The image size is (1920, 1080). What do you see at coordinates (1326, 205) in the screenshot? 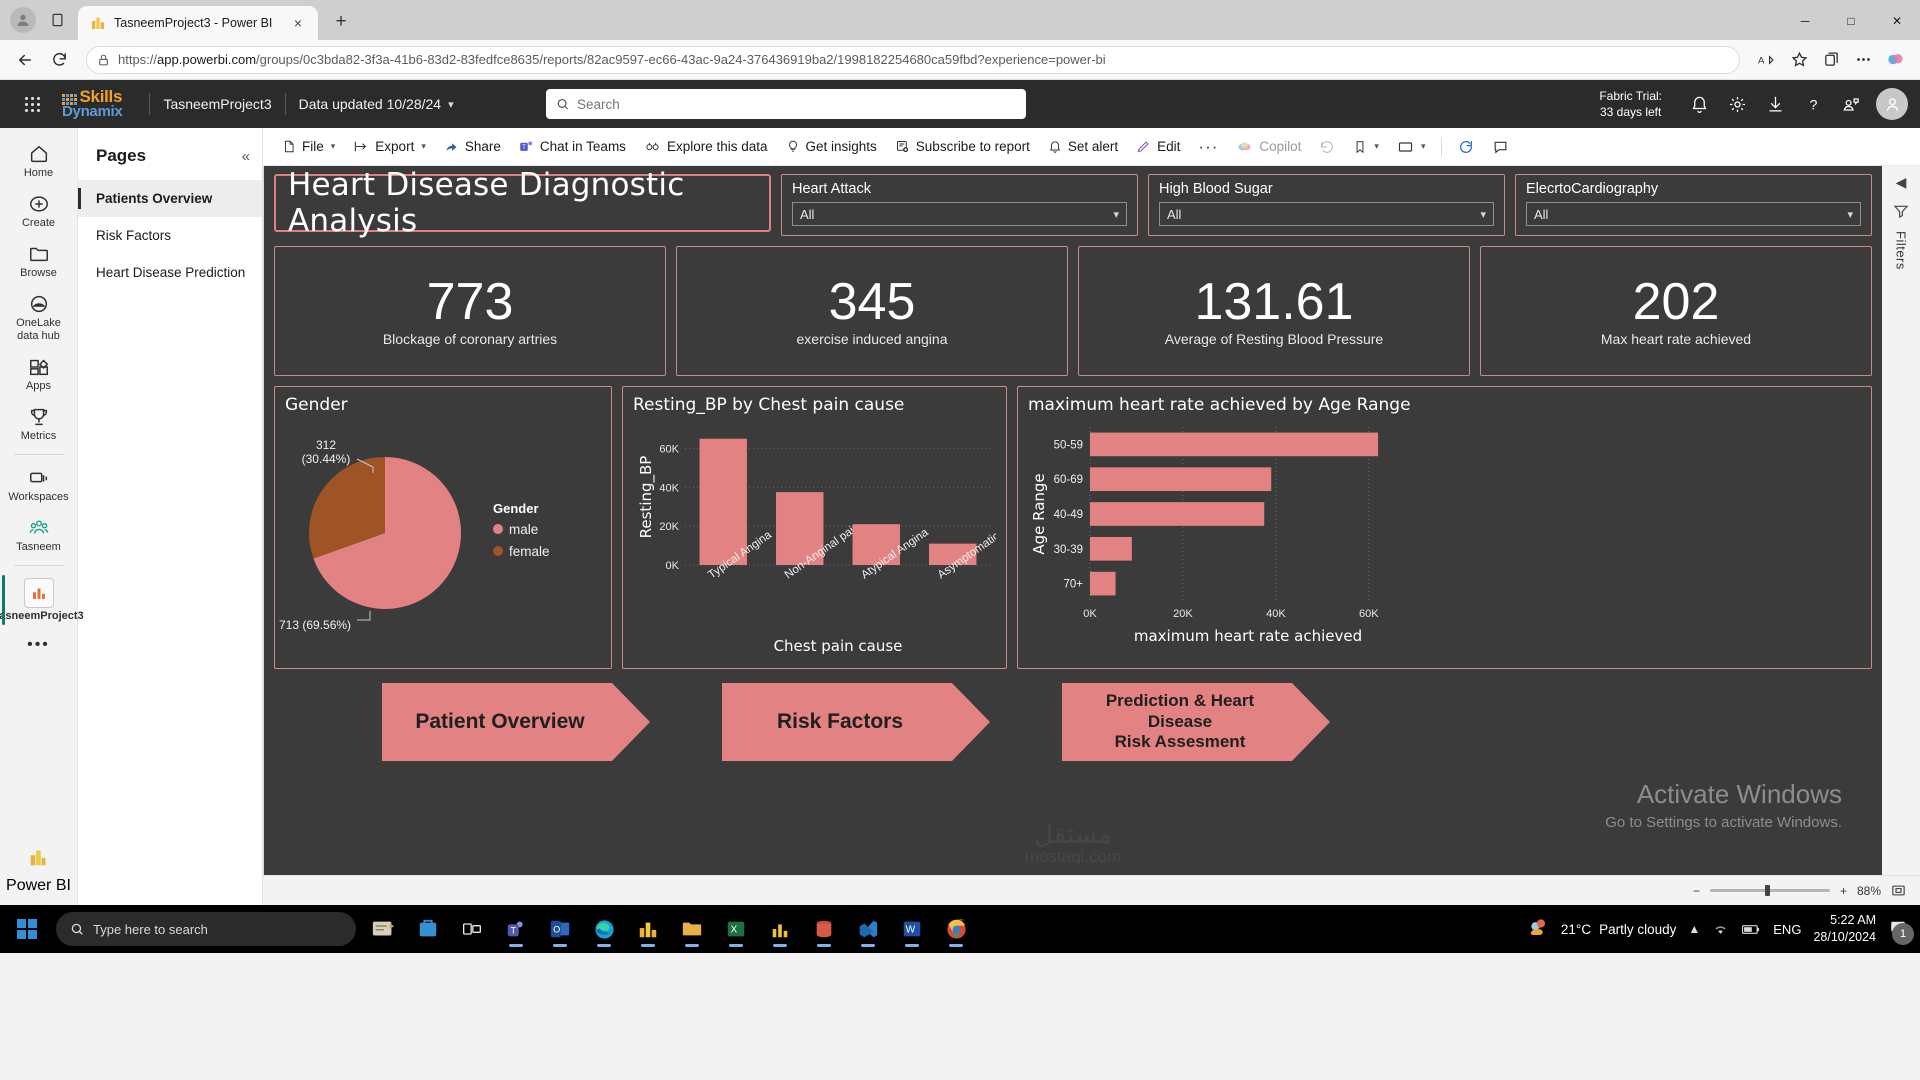
I see `slicer-high-blood-sugar: High Blood Sugar All ▾` at bounding box center [1326, 205].